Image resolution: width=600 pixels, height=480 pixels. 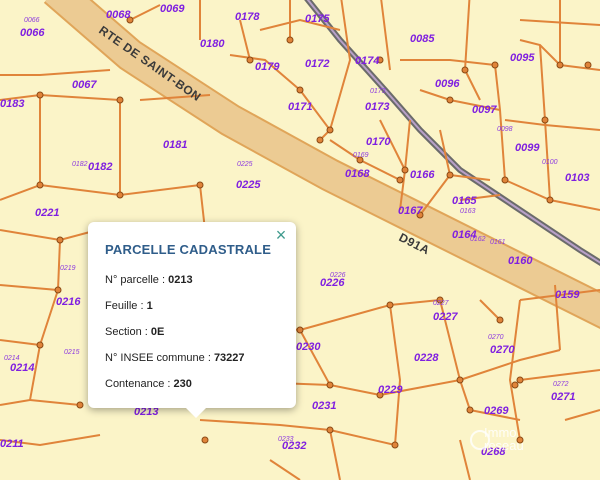 I want to click on parcel-label: 0211, so click(x=12, y=444).